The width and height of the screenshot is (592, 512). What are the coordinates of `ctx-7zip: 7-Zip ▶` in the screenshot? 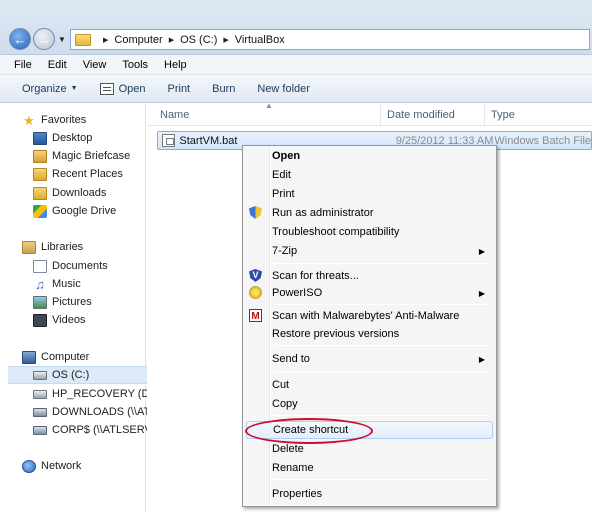 It's located at (369, 251).